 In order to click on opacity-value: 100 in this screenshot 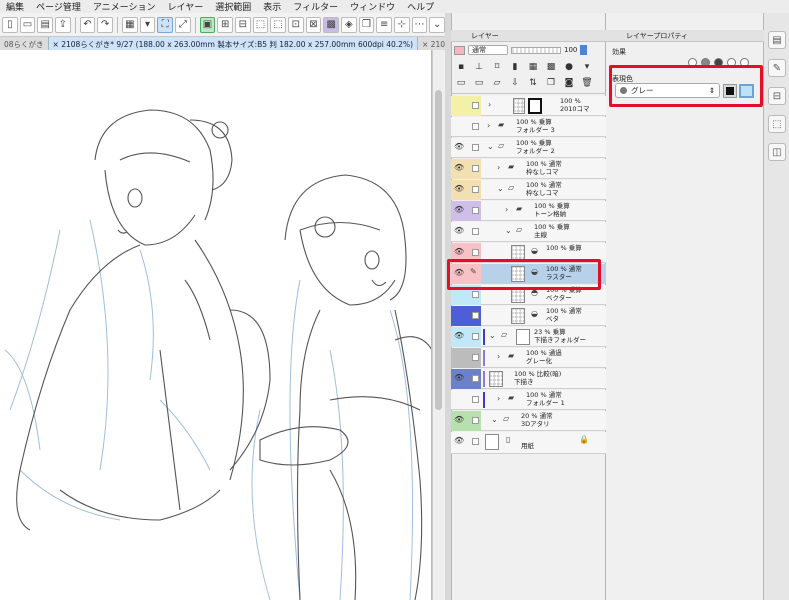, I will do `click(570, 50)`.